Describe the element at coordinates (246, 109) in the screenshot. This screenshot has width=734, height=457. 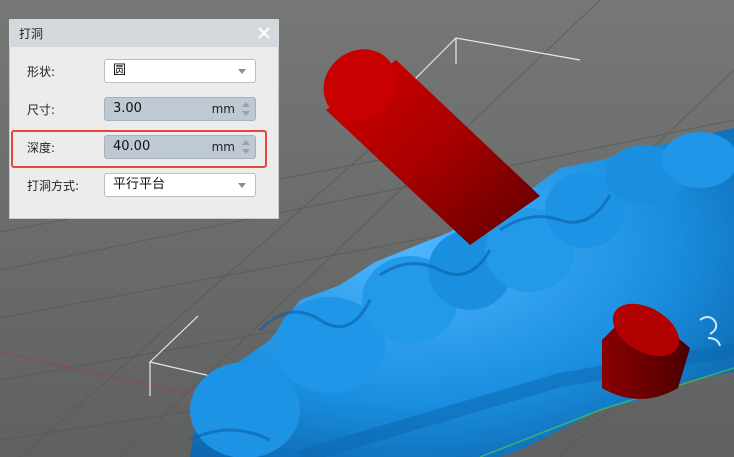
I see `size-spin-arrows` at that location.